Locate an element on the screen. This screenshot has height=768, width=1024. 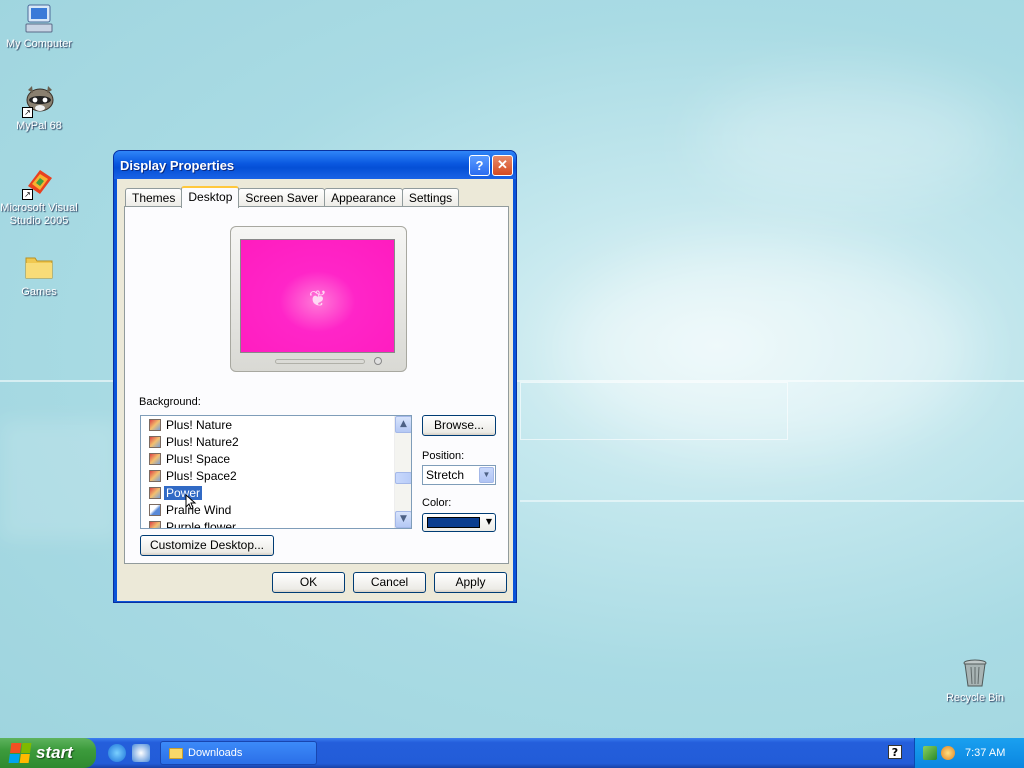
mouse-cursor-icon is located at coordinates (191, 501).